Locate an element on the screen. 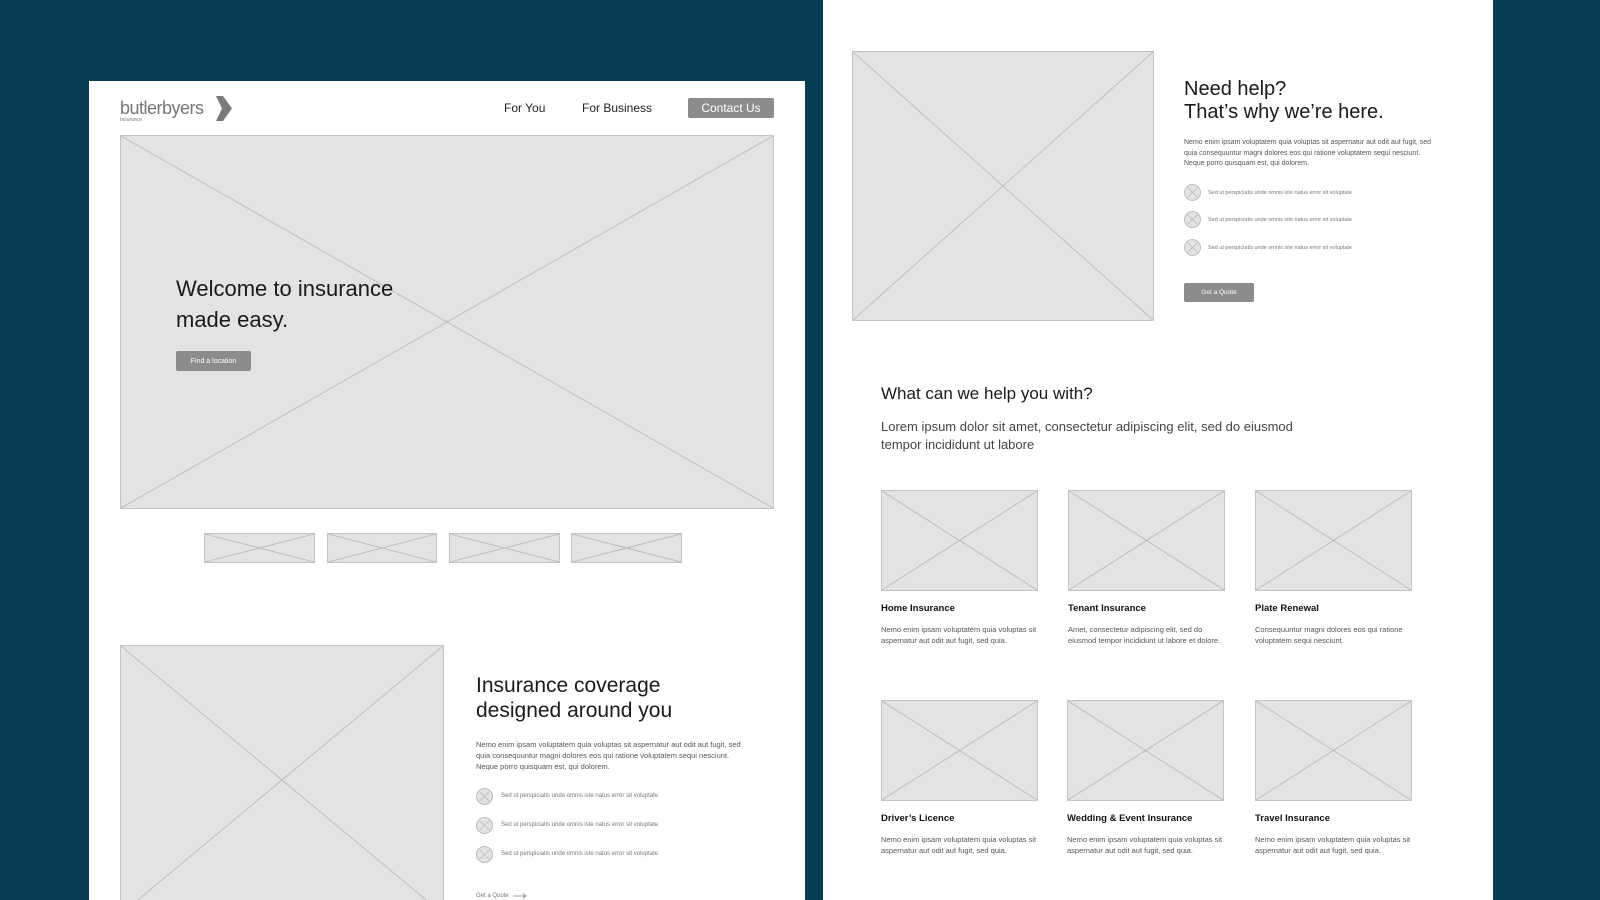  help-title-line2: That’s why we’re here. is located at coordinates (1284, 112).